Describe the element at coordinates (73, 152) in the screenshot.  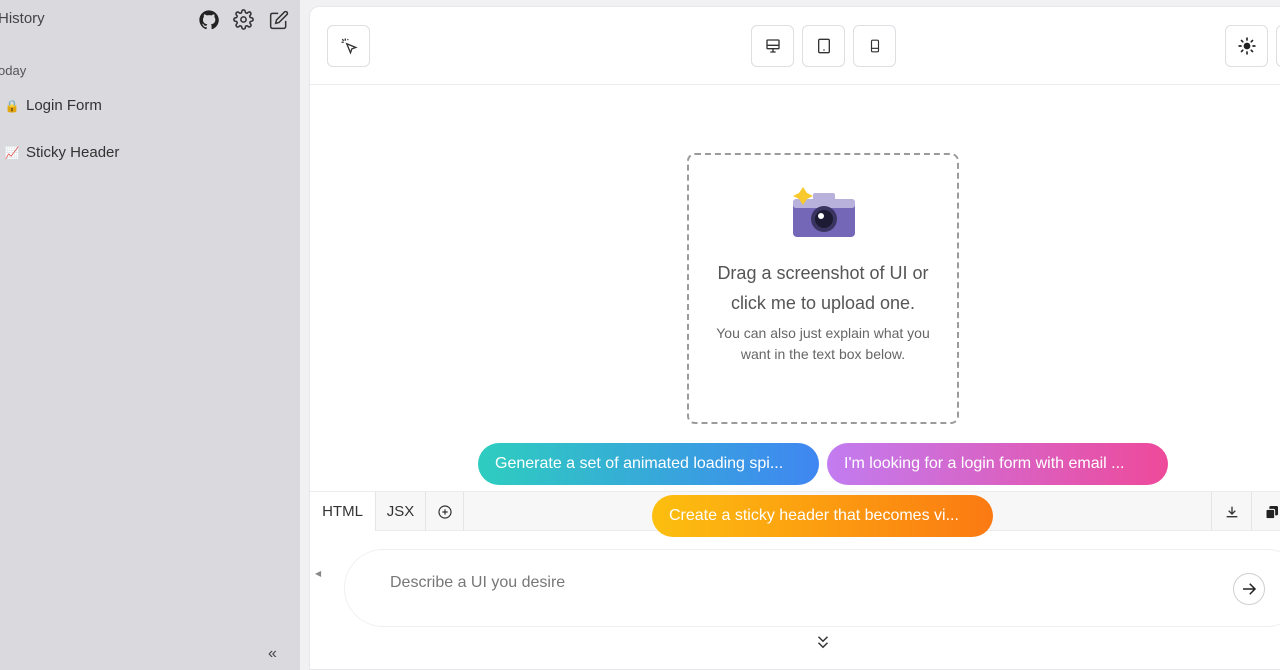
I see `history-item-label: Sticky Header` at that location.